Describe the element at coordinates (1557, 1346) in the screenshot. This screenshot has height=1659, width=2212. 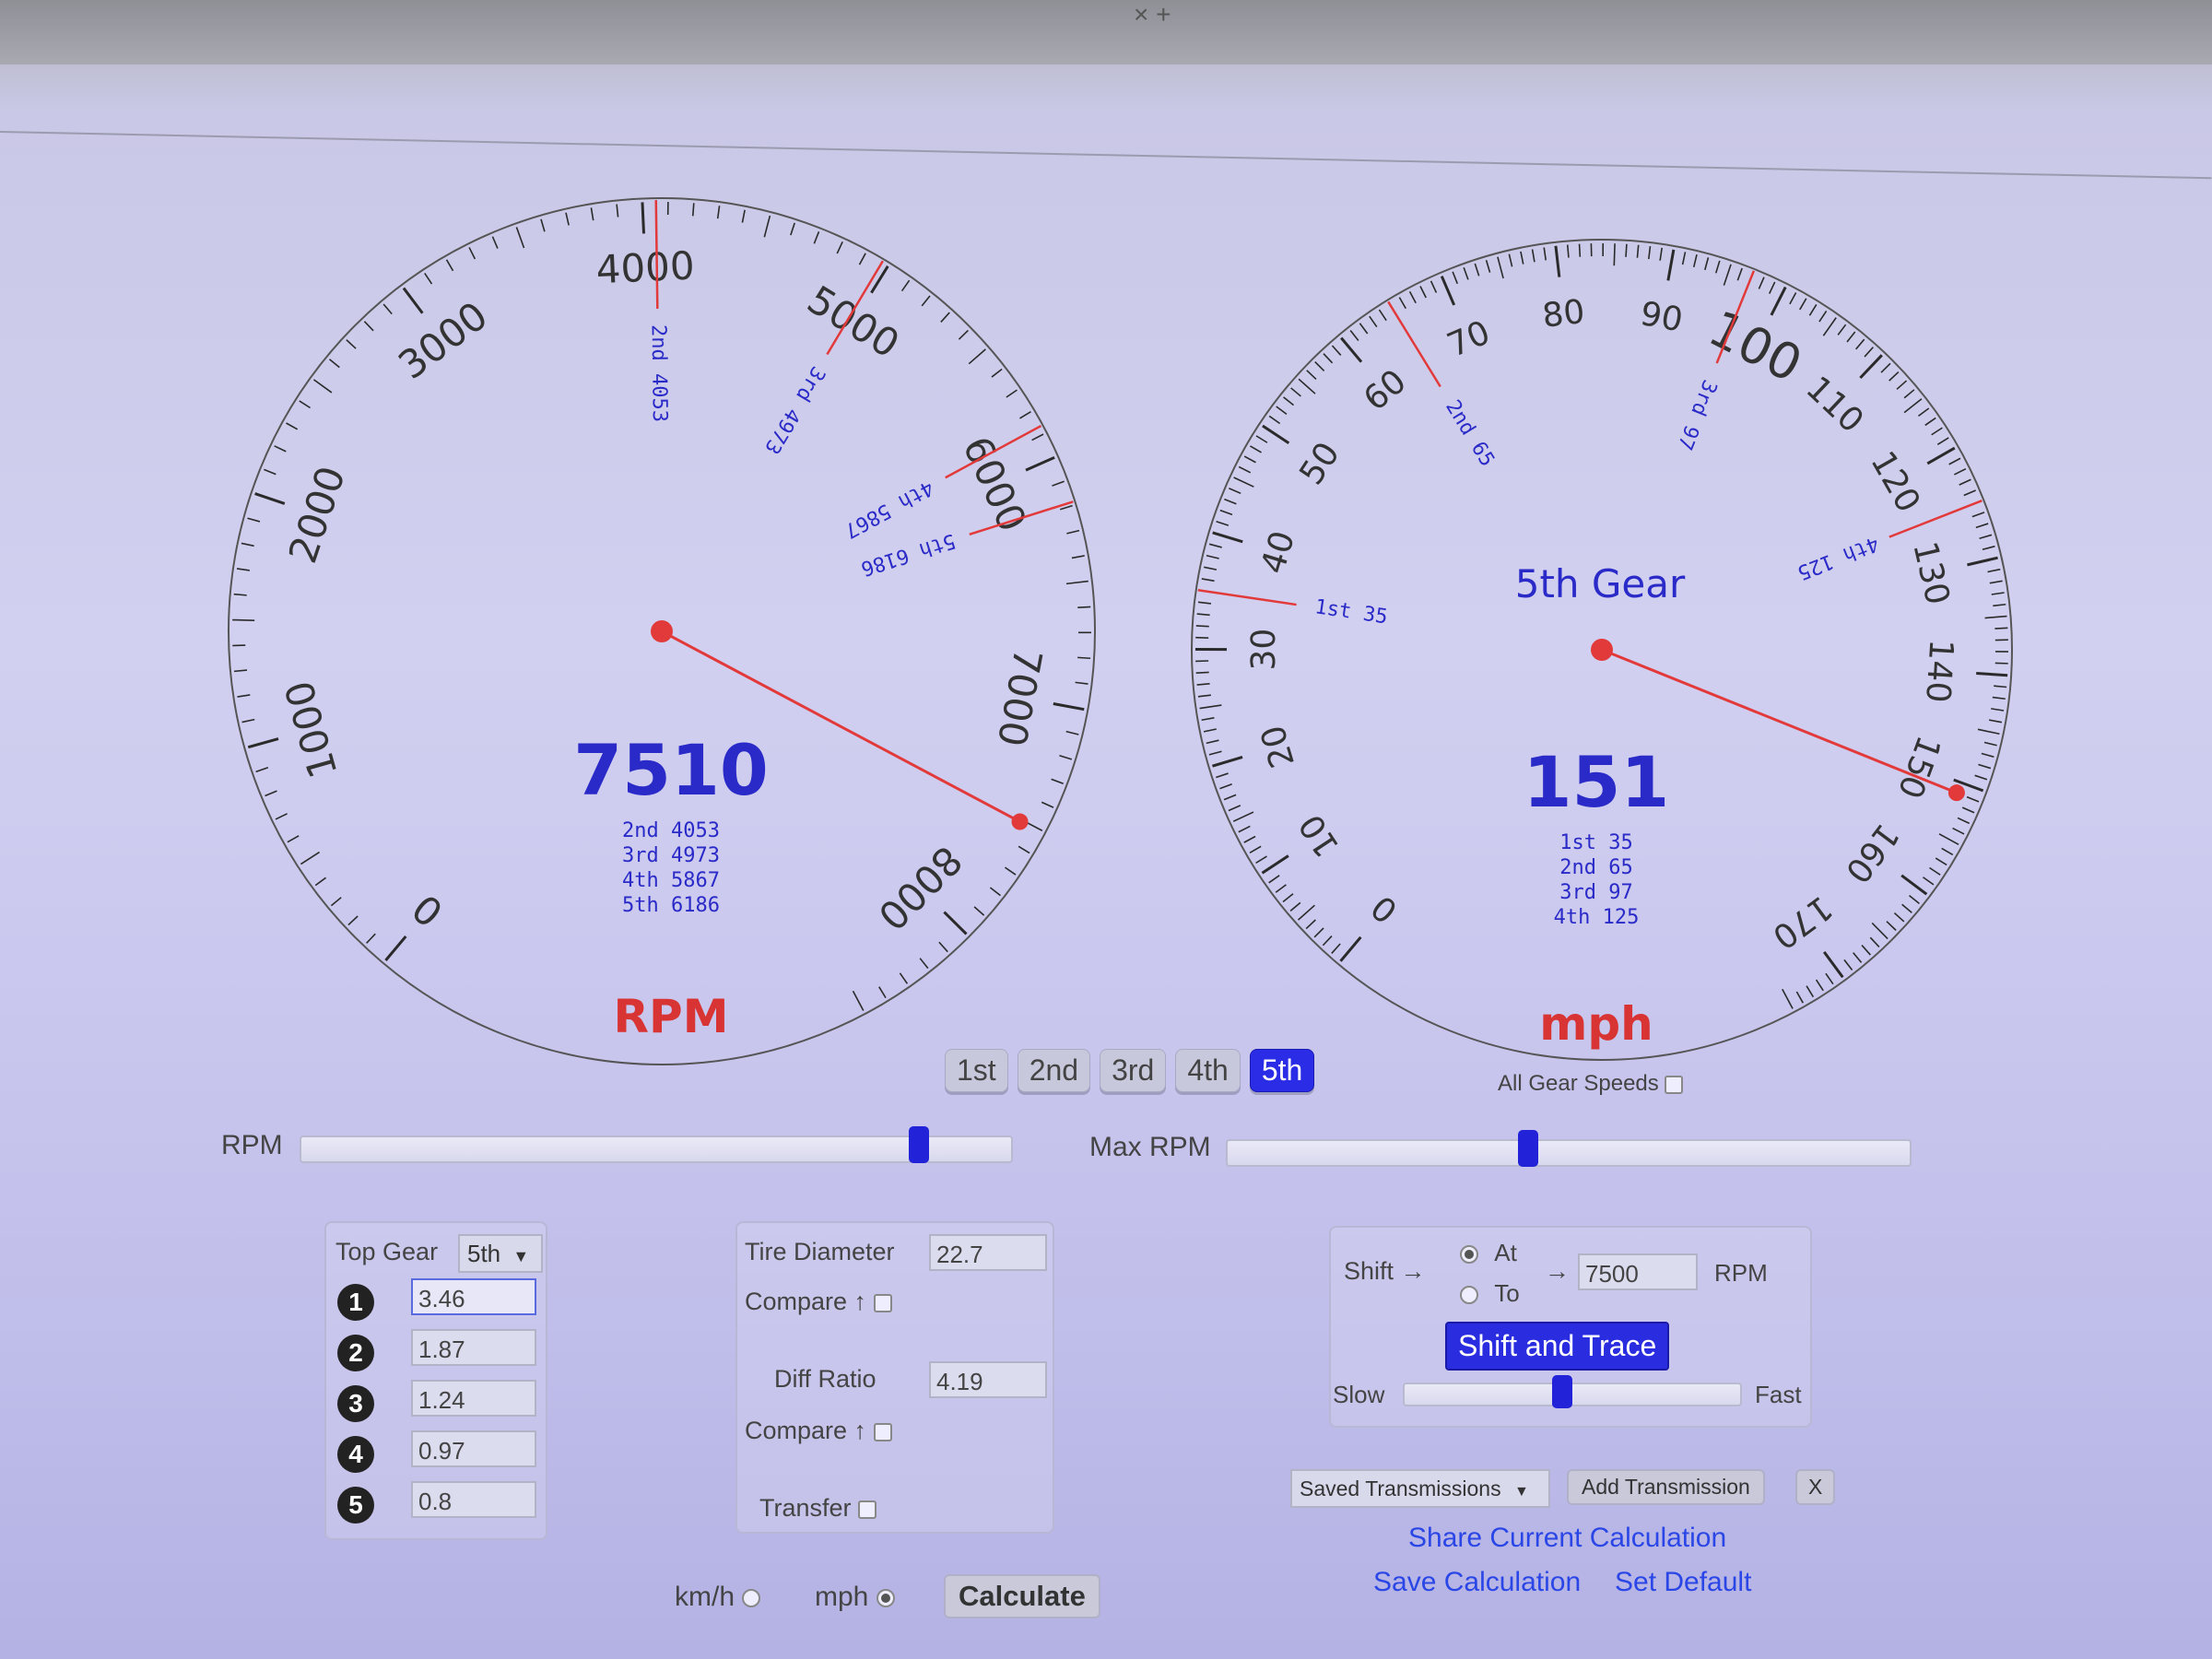
I see `shift-and-trace-button: Shift and Trace` at that location.